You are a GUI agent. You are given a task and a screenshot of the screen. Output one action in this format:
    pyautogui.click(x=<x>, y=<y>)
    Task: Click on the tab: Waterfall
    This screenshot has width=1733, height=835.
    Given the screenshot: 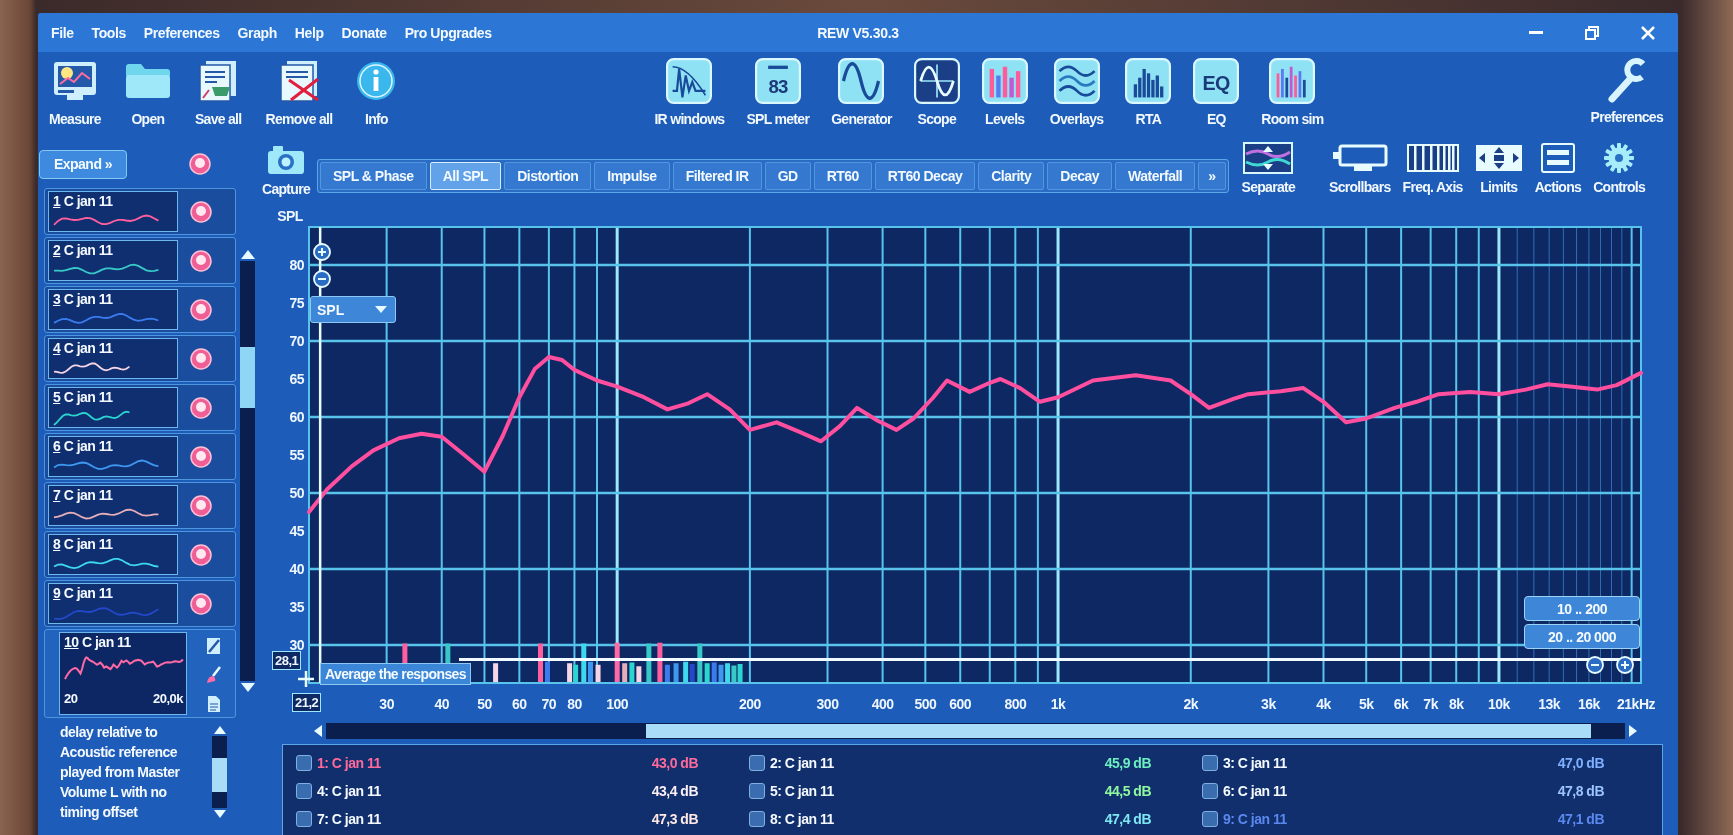 What is the action you would take?
    pyautogui.click(x=1155, y=176)
    